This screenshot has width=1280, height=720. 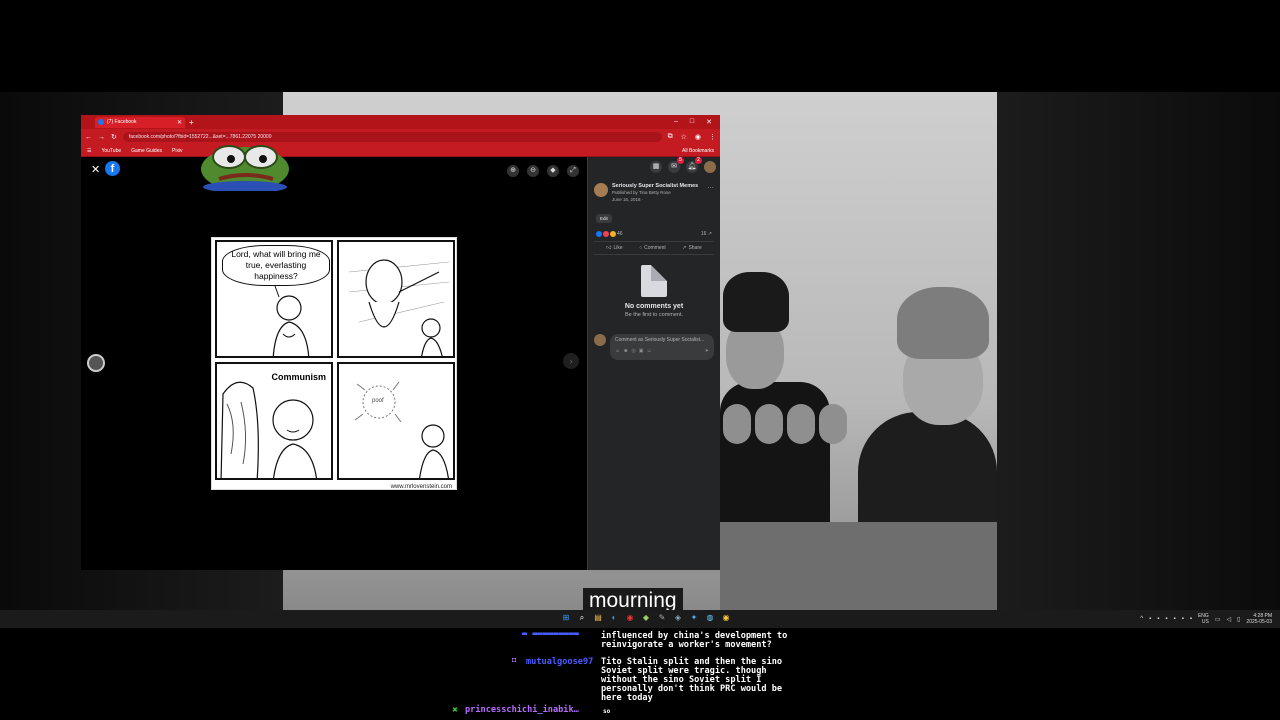 I want to click on messenger-badge: 5, so click(x=680, y=160).